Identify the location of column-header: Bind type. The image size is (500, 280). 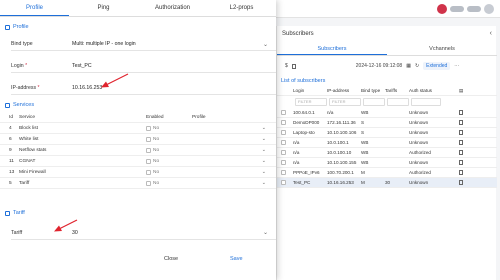
(373, 90).